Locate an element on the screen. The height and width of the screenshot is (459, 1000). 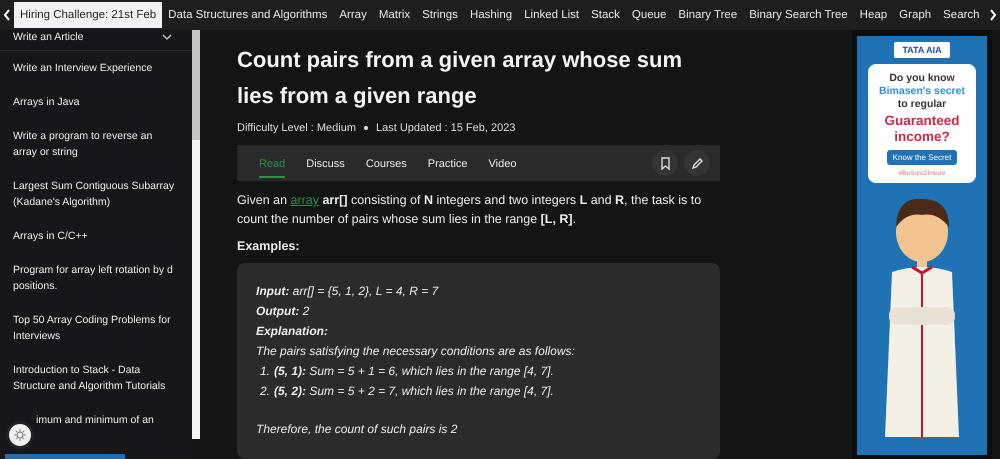
ad-headline: Guaranteed income? is located at coordinates (922, 129).